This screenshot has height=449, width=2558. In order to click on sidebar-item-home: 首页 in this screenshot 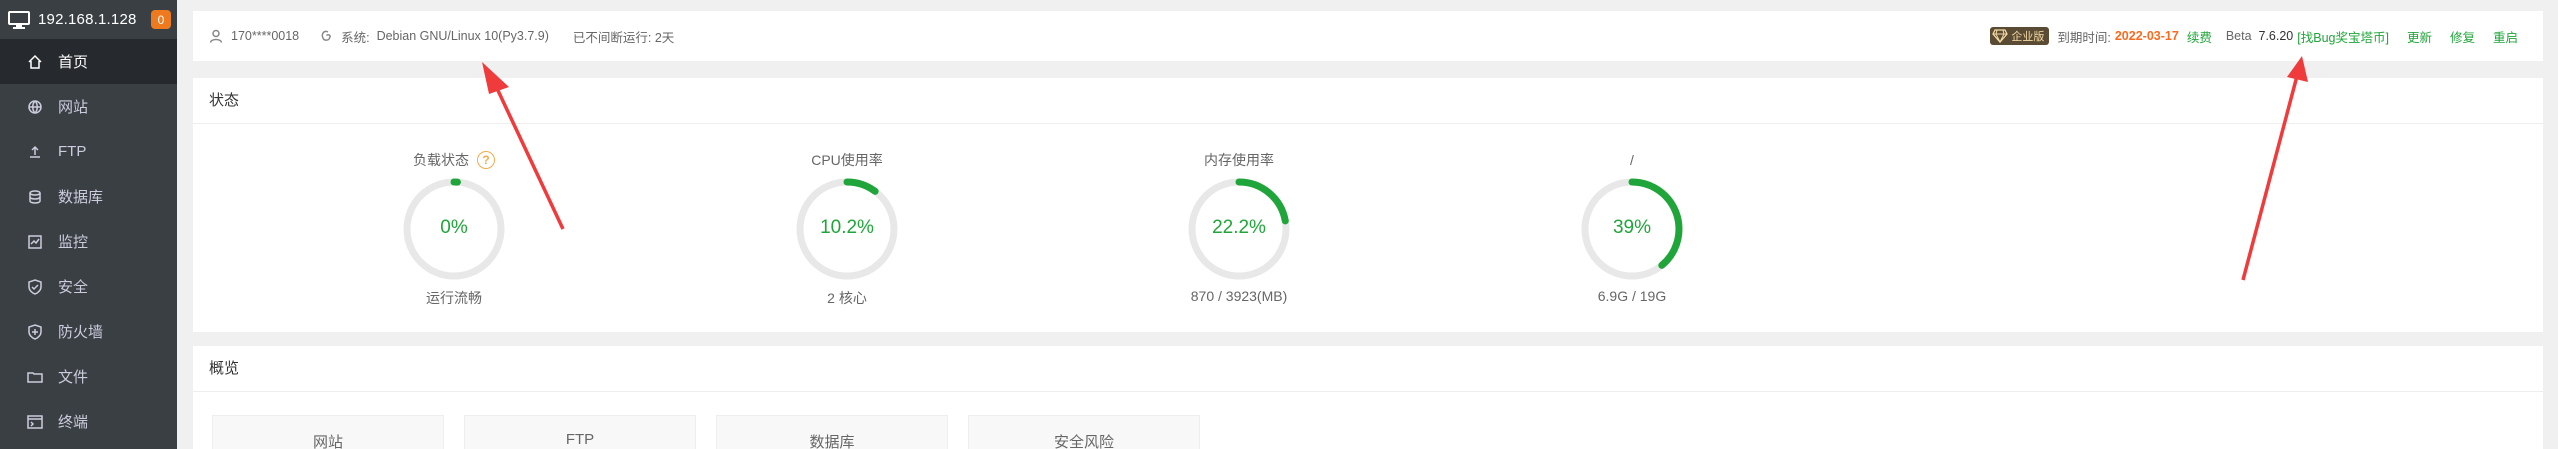, I will do `click(88, 61)`.